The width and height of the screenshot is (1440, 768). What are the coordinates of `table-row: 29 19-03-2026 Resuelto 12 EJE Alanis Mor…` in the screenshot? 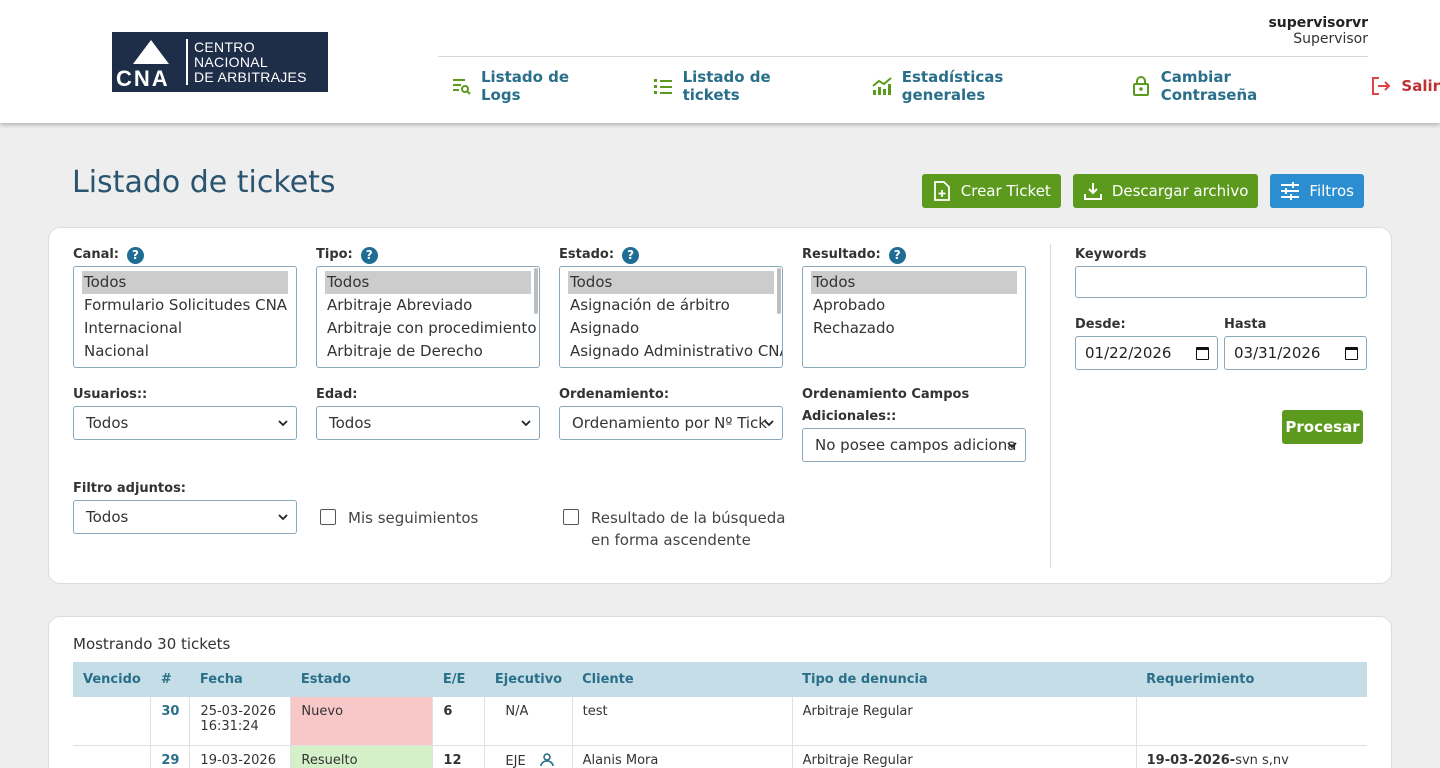 It's located at (720, 756).